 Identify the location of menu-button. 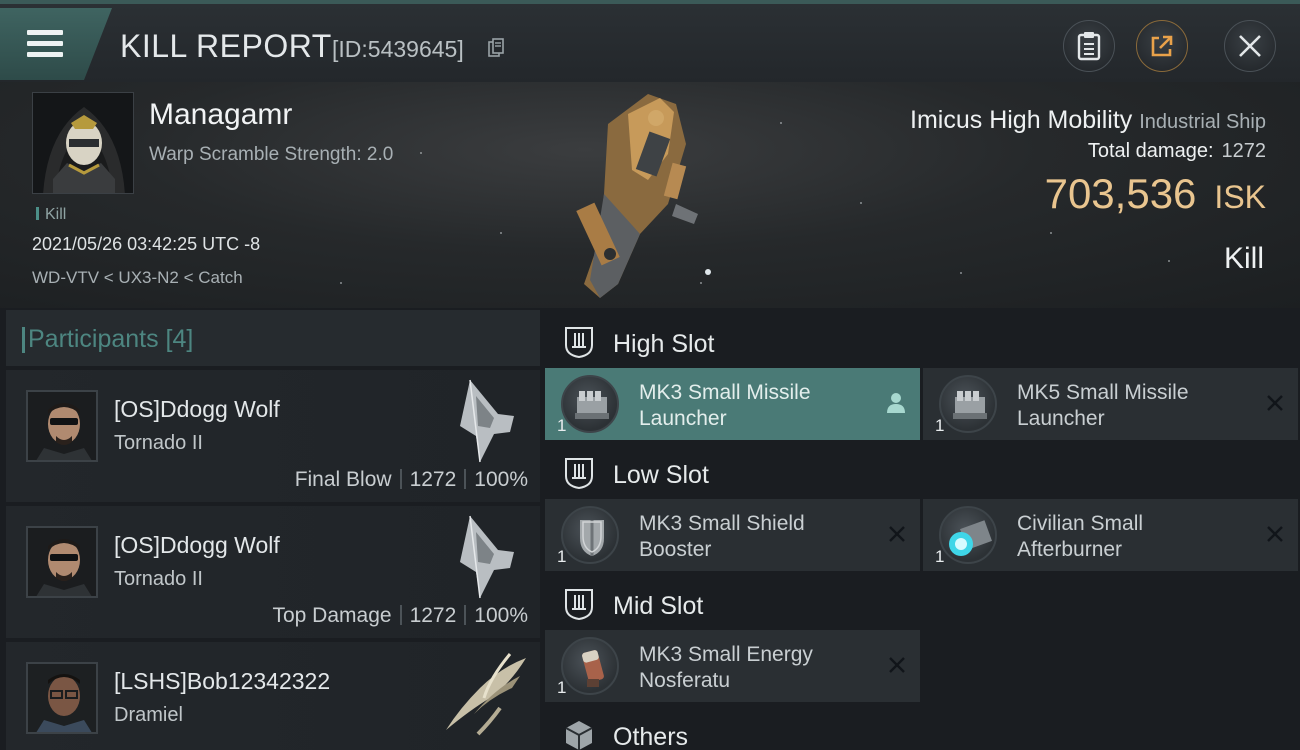
(56, 44).